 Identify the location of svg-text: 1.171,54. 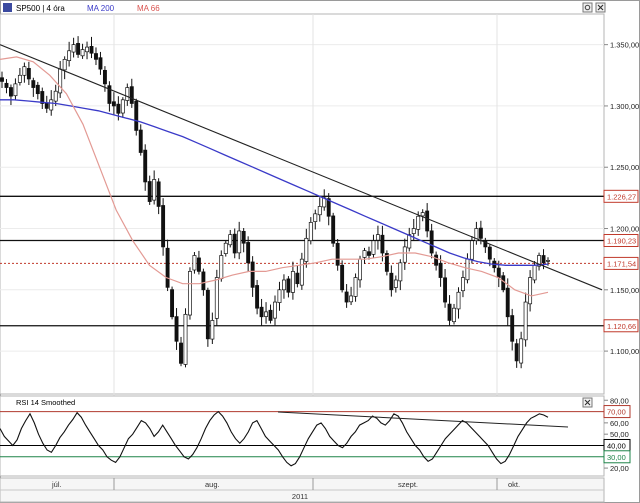
(621, 263).